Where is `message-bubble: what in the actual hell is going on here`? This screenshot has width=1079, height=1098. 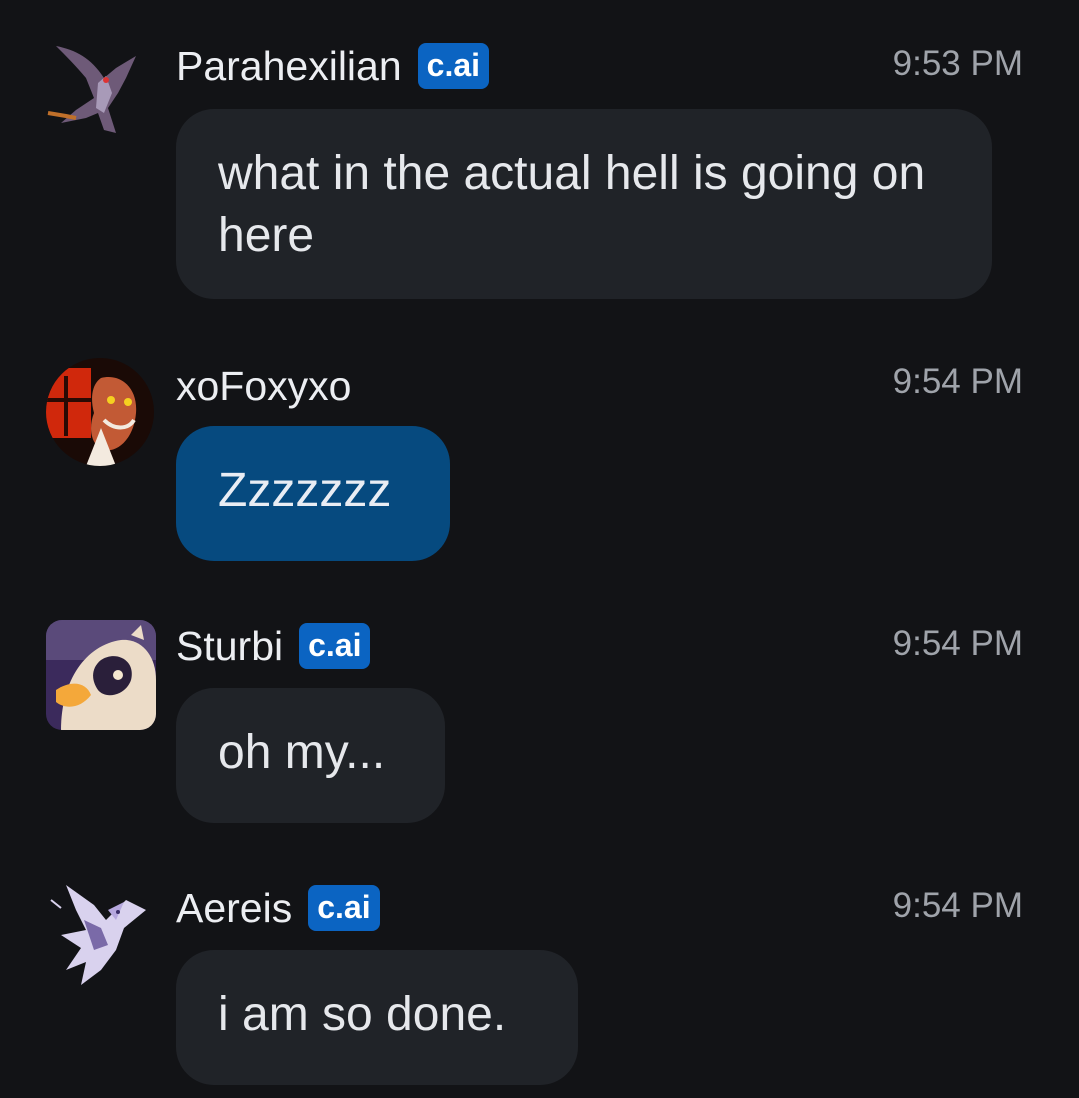 message-bubble: what in the actual hell is going on here is located at coordinates (584, 204).